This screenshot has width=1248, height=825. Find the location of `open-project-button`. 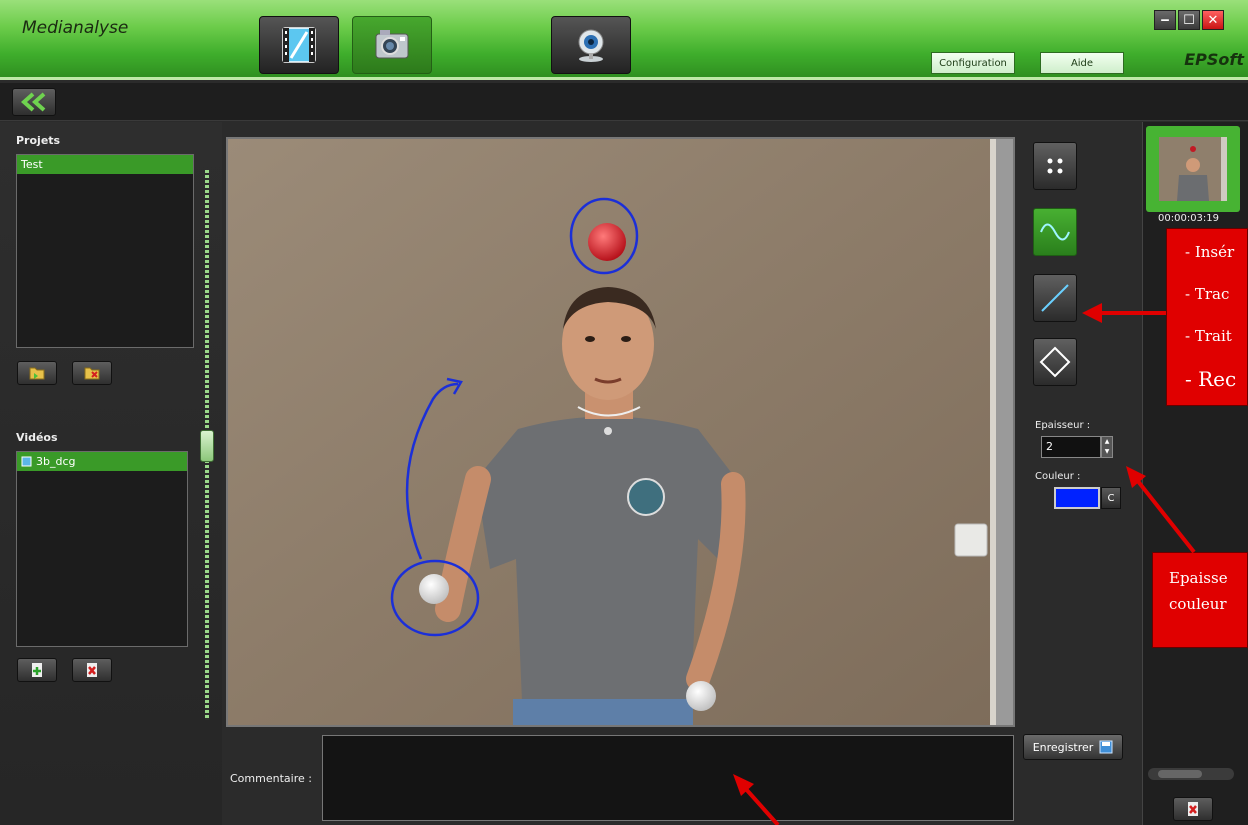

open-project-button is located at coordinates (37, 373).